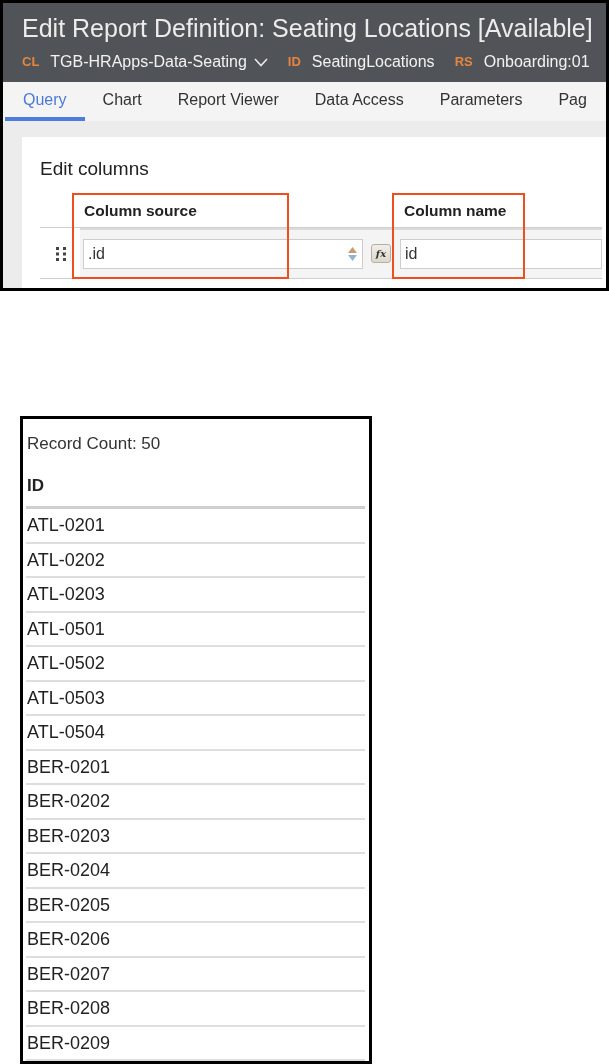 The height and width of the screenshot is (1064, 609). What do you see at coordinates (61, 253) in the screenshot?
I see `drag-handle-icon` at bounding box center [61, 253].